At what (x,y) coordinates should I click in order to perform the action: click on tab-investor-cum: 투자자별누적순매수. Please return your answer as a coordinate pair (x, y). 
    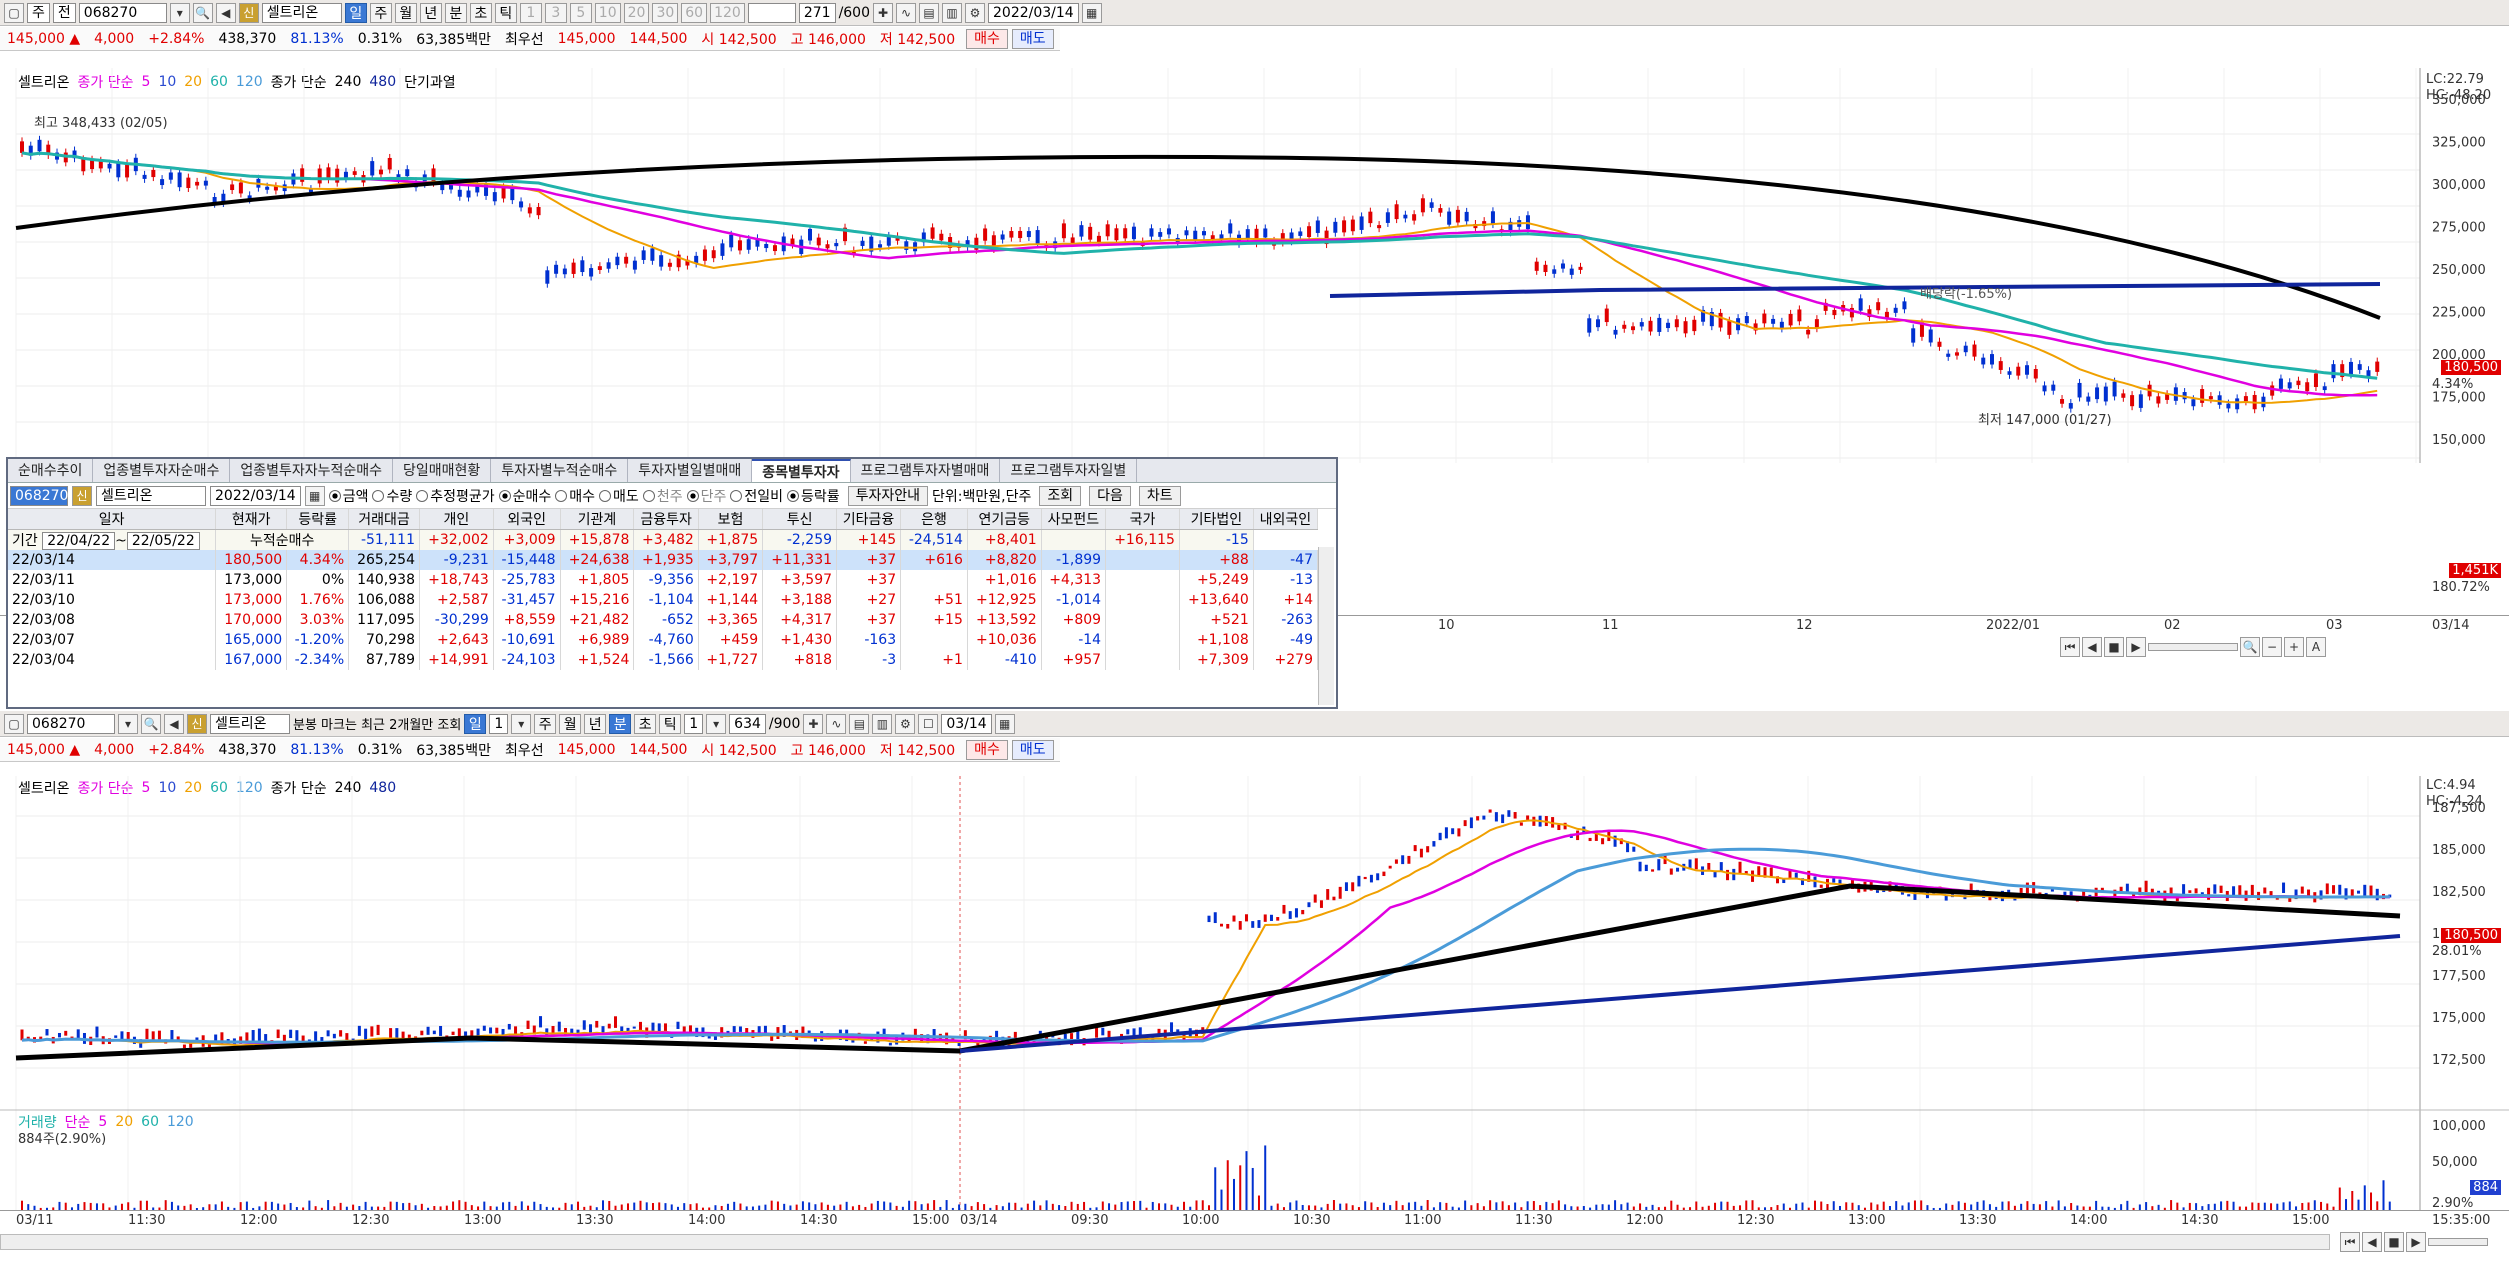
    Looking at the image, I should click on (560, 470).